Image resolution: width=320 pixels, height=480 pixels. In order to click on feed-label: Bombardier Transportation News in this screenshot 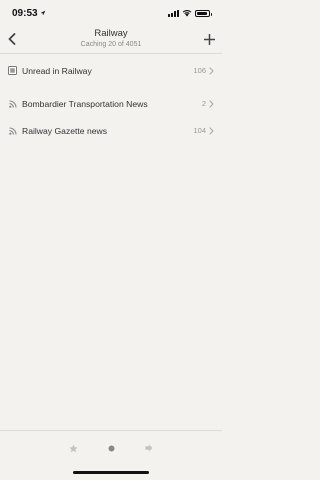, I will do `click(85, 103)`.